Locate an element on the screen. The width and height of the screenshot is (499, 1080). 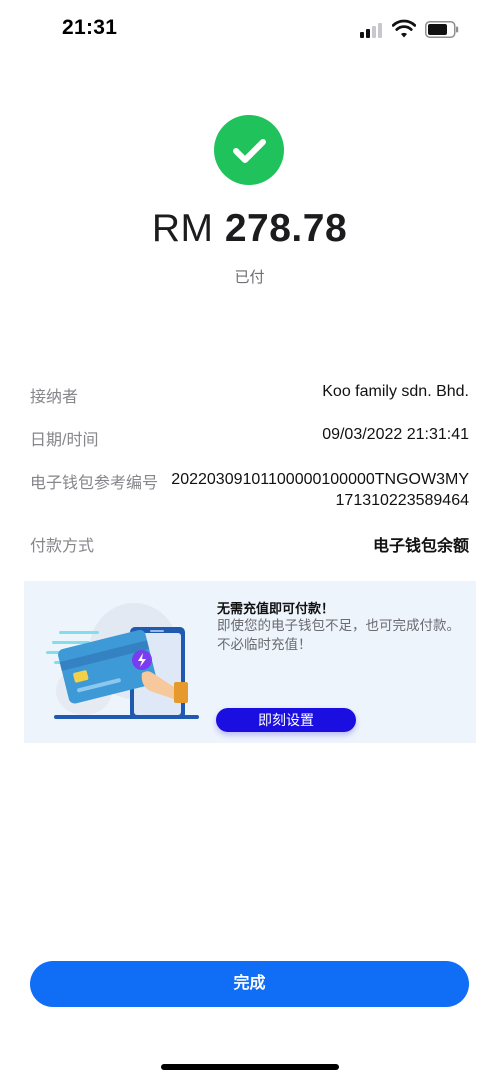
done-button: 完成 is located at coordinates (249, 984).